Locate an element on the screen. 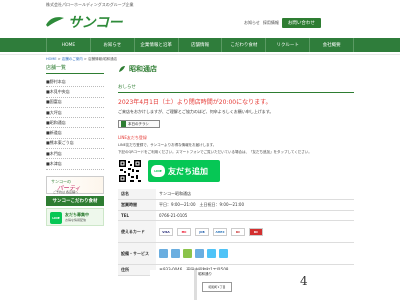 The image size is (400, 300). breadcrumb-current: 店舗情報/昭和通店 is located at coordinates (102, 59).